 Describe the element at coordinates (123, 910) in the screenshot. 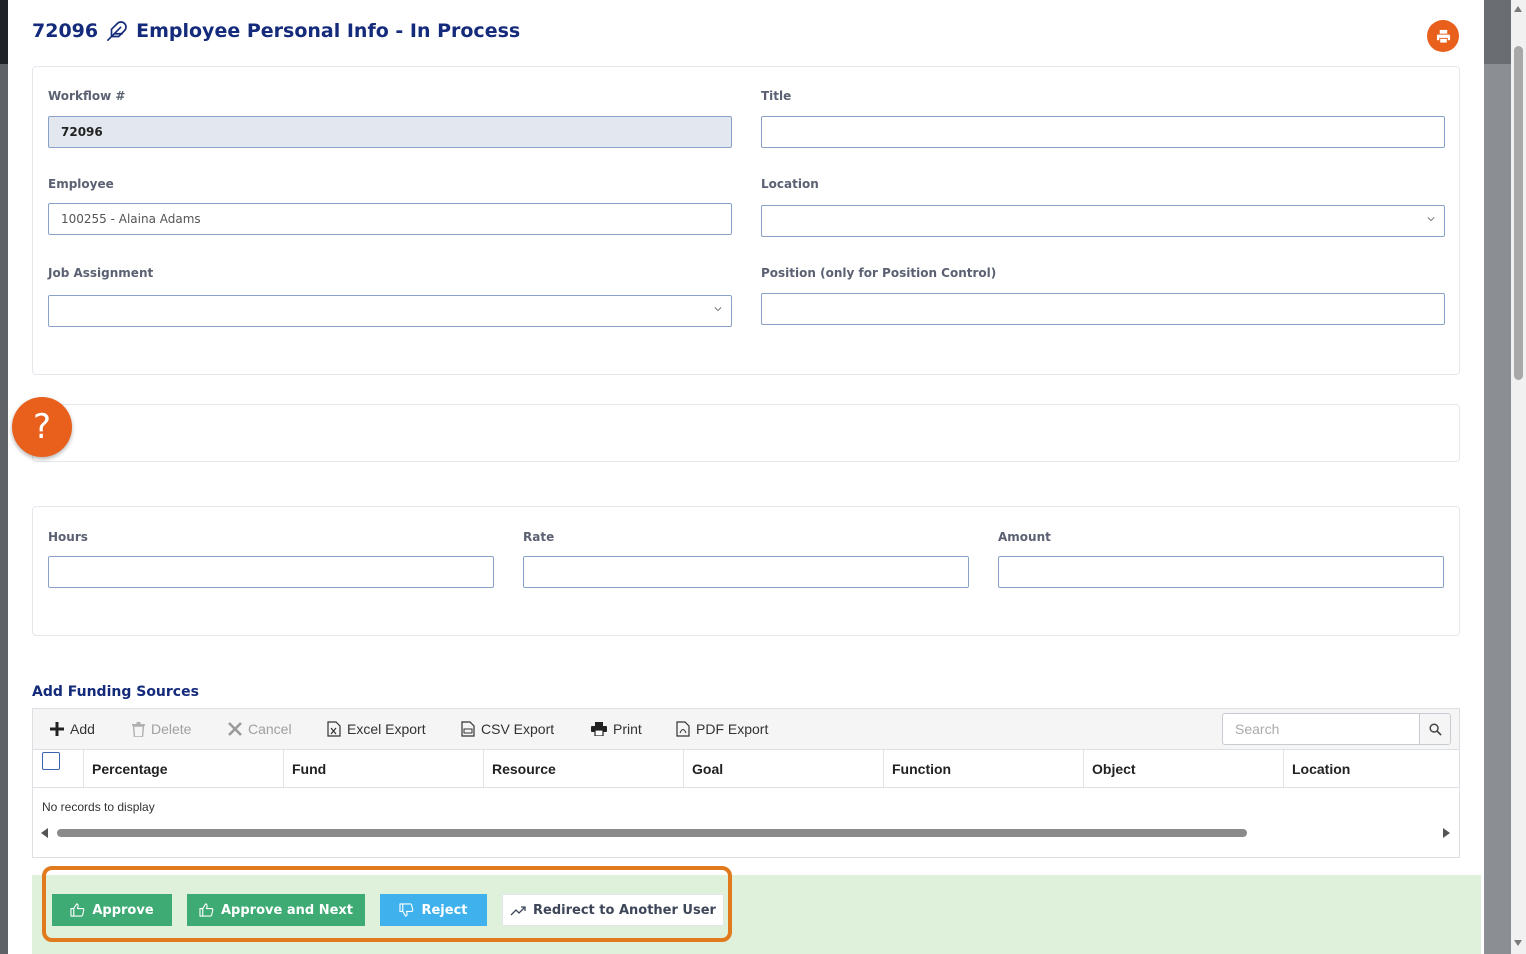

I see `approve-label: Approve` at that location.